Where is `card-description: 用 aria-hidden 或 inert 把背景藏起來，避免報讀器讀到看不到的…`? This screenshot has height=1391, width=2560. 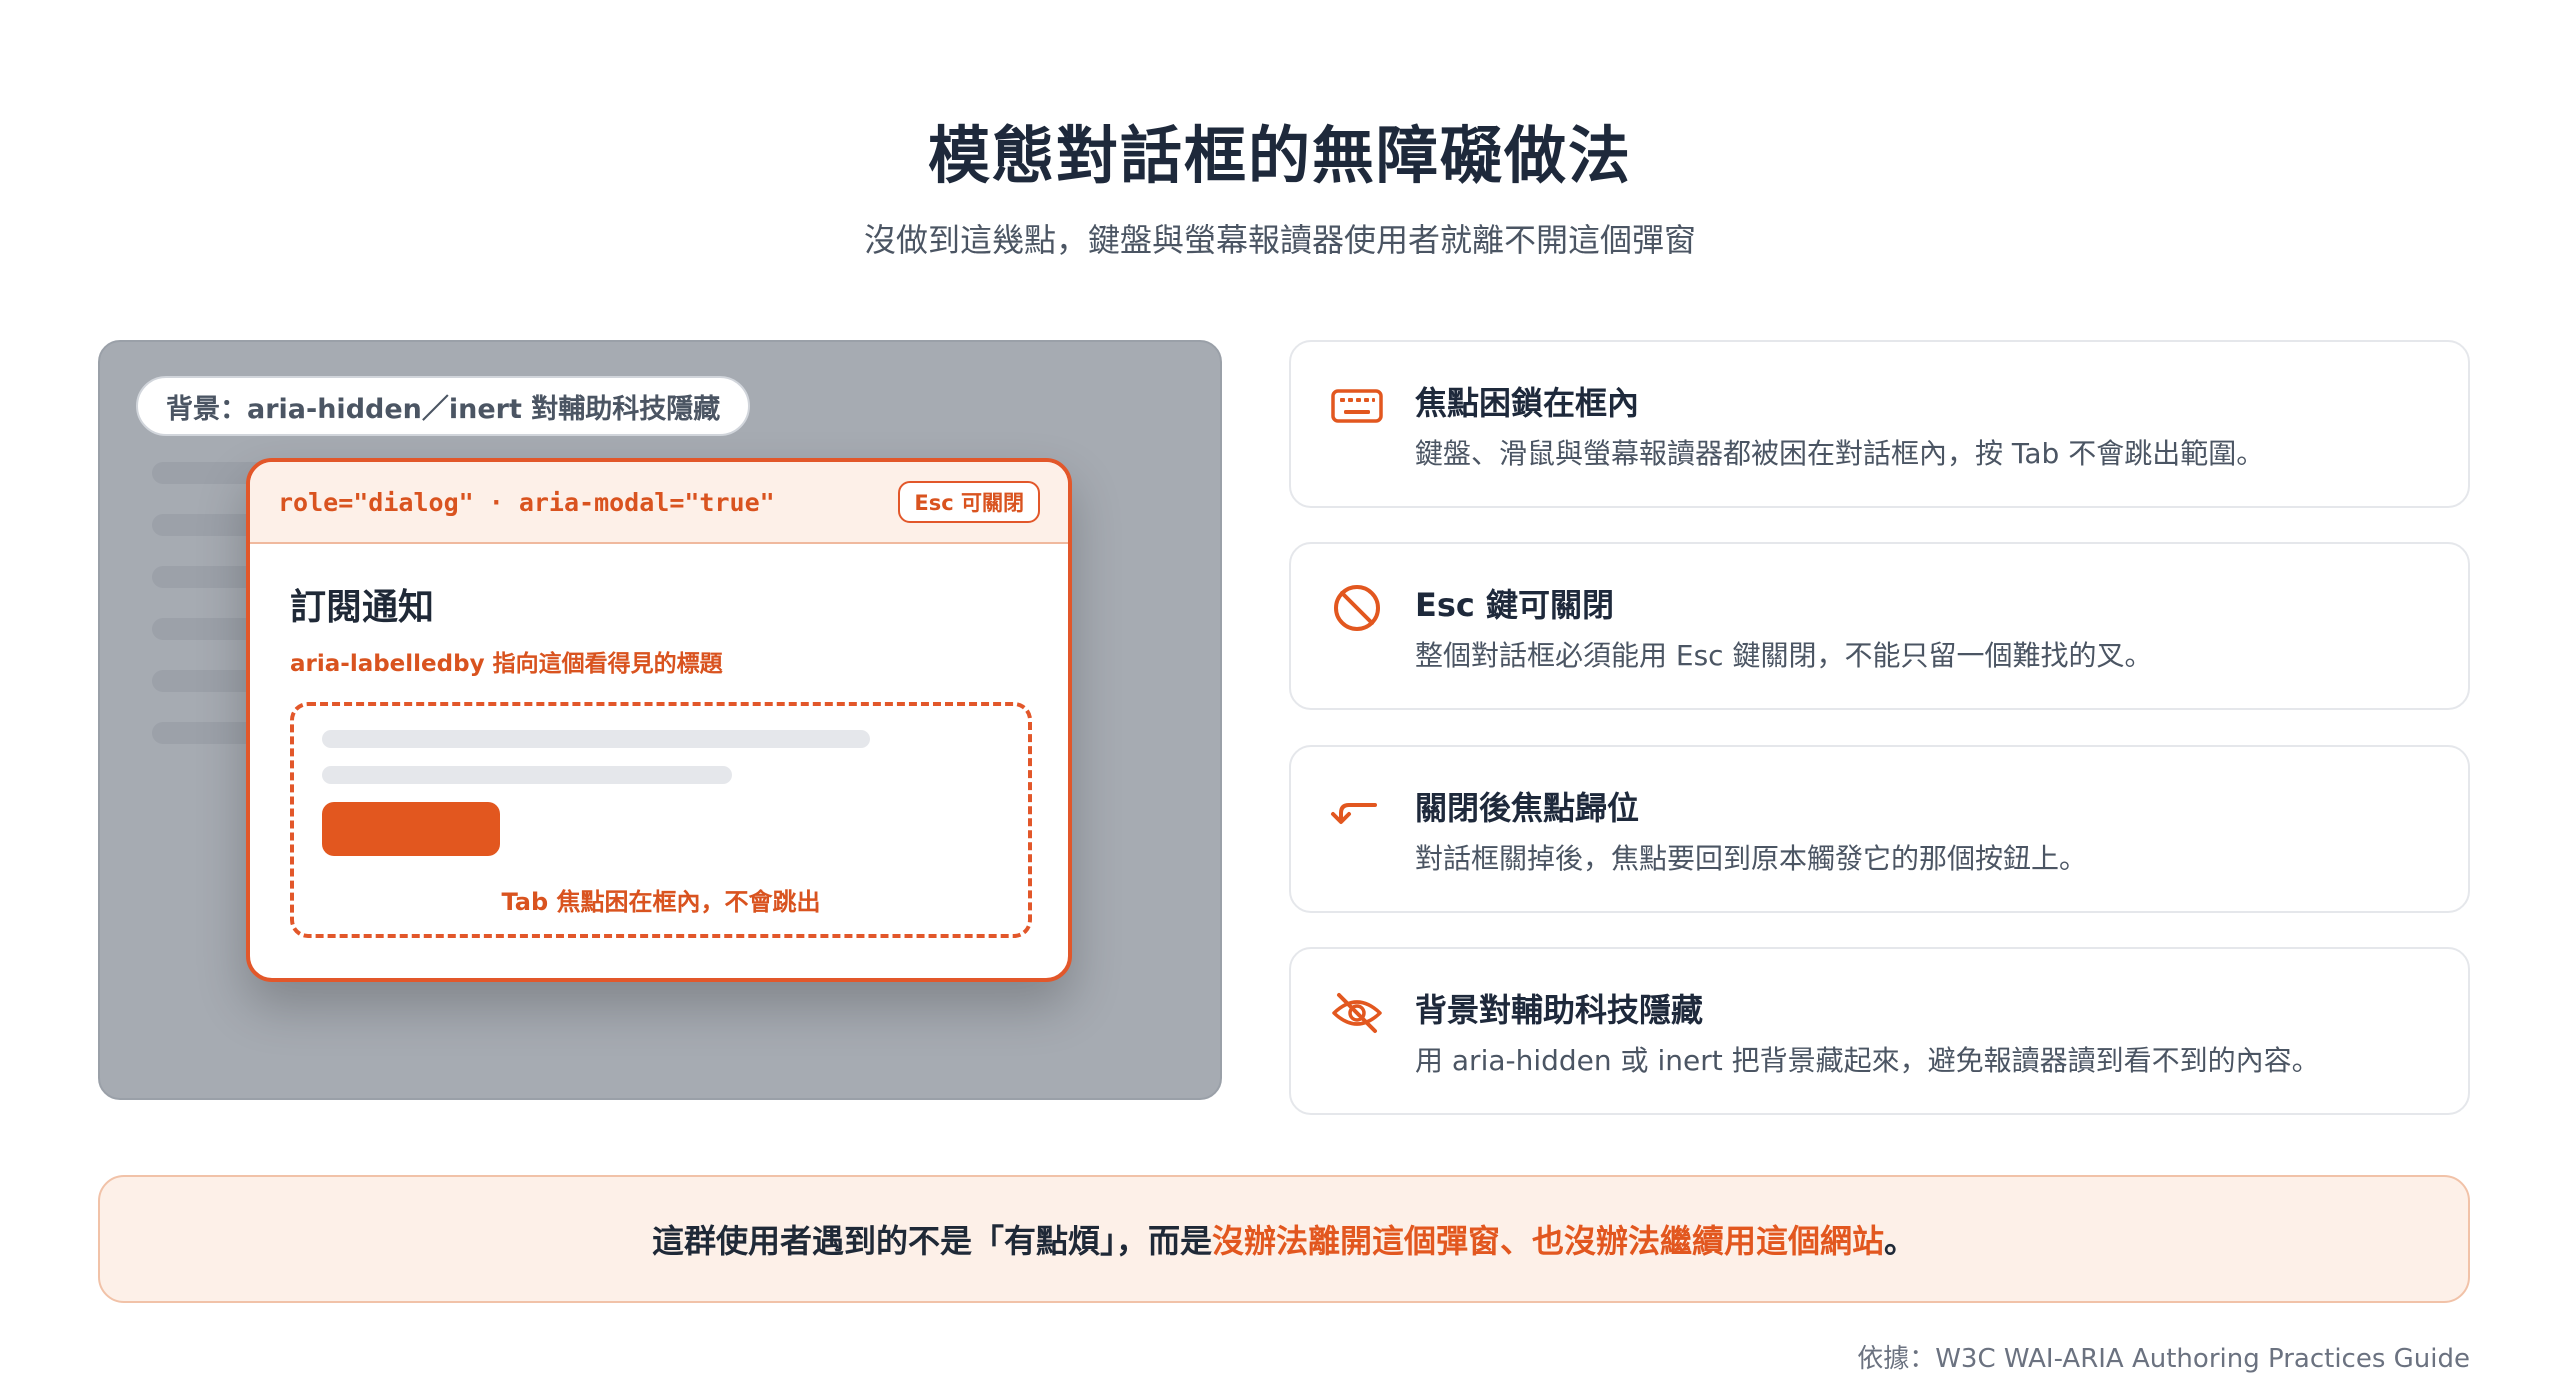 card-description: 用 aria-hidden 或 inert 把背景藏起來，避免報讀器讀到看不到的… is located at coordinates (1867, 1060).